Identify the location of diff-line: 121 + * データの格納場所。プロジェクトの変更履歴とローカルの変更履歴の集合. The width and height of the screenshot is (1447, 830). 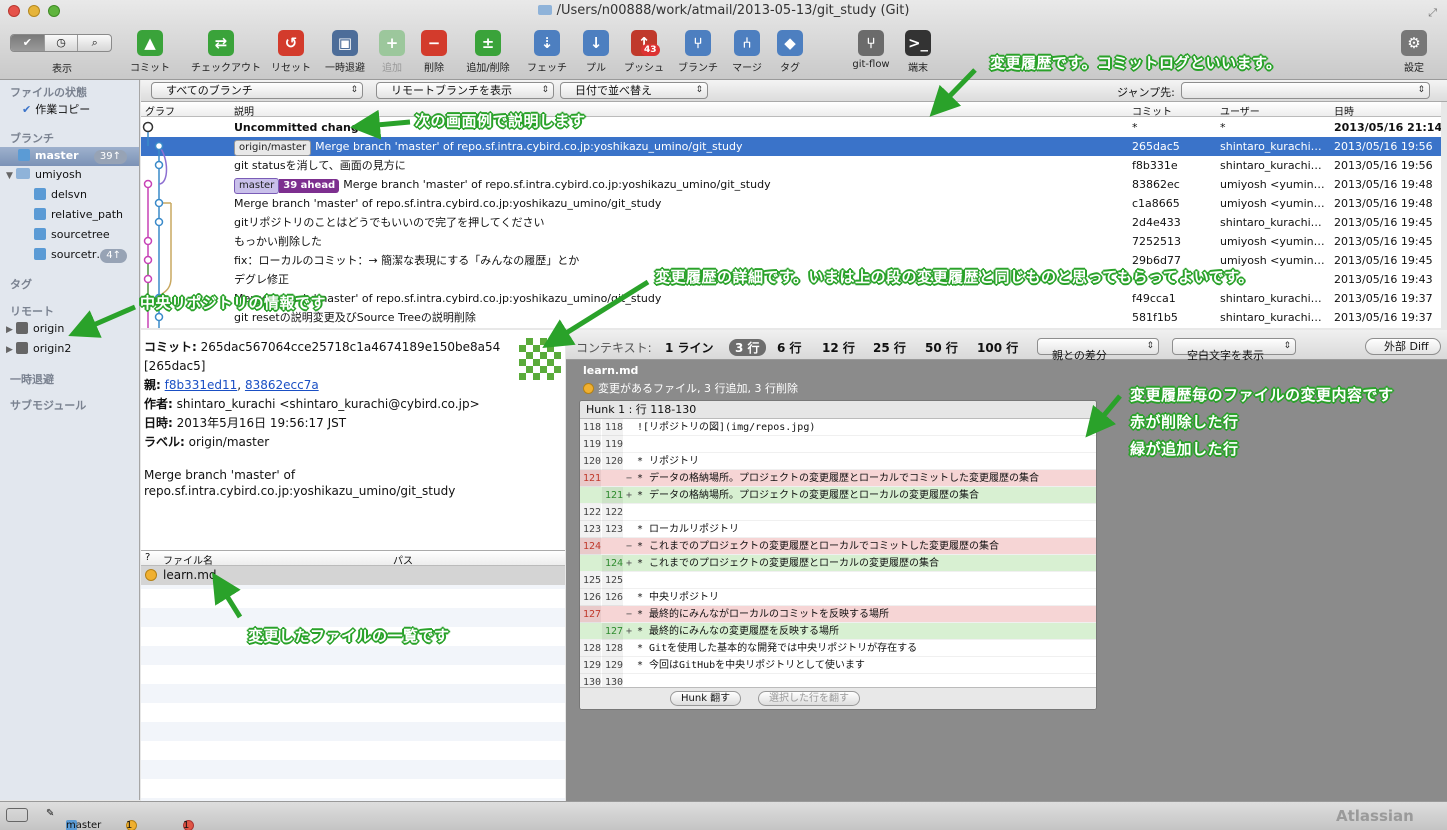
(838, 495).